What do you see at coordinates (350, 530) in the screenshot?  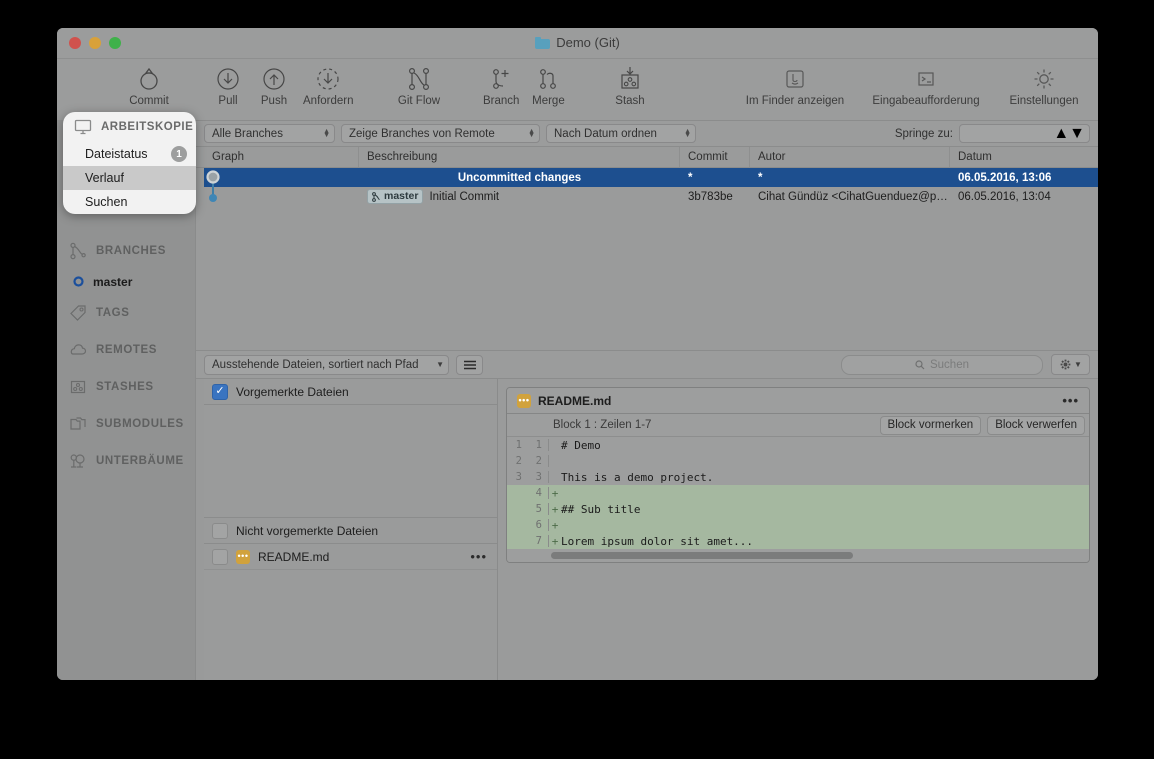 I see `unstaged-files-header: Nicht vorgemerkte Dateien` at bounding box center [350, 530].